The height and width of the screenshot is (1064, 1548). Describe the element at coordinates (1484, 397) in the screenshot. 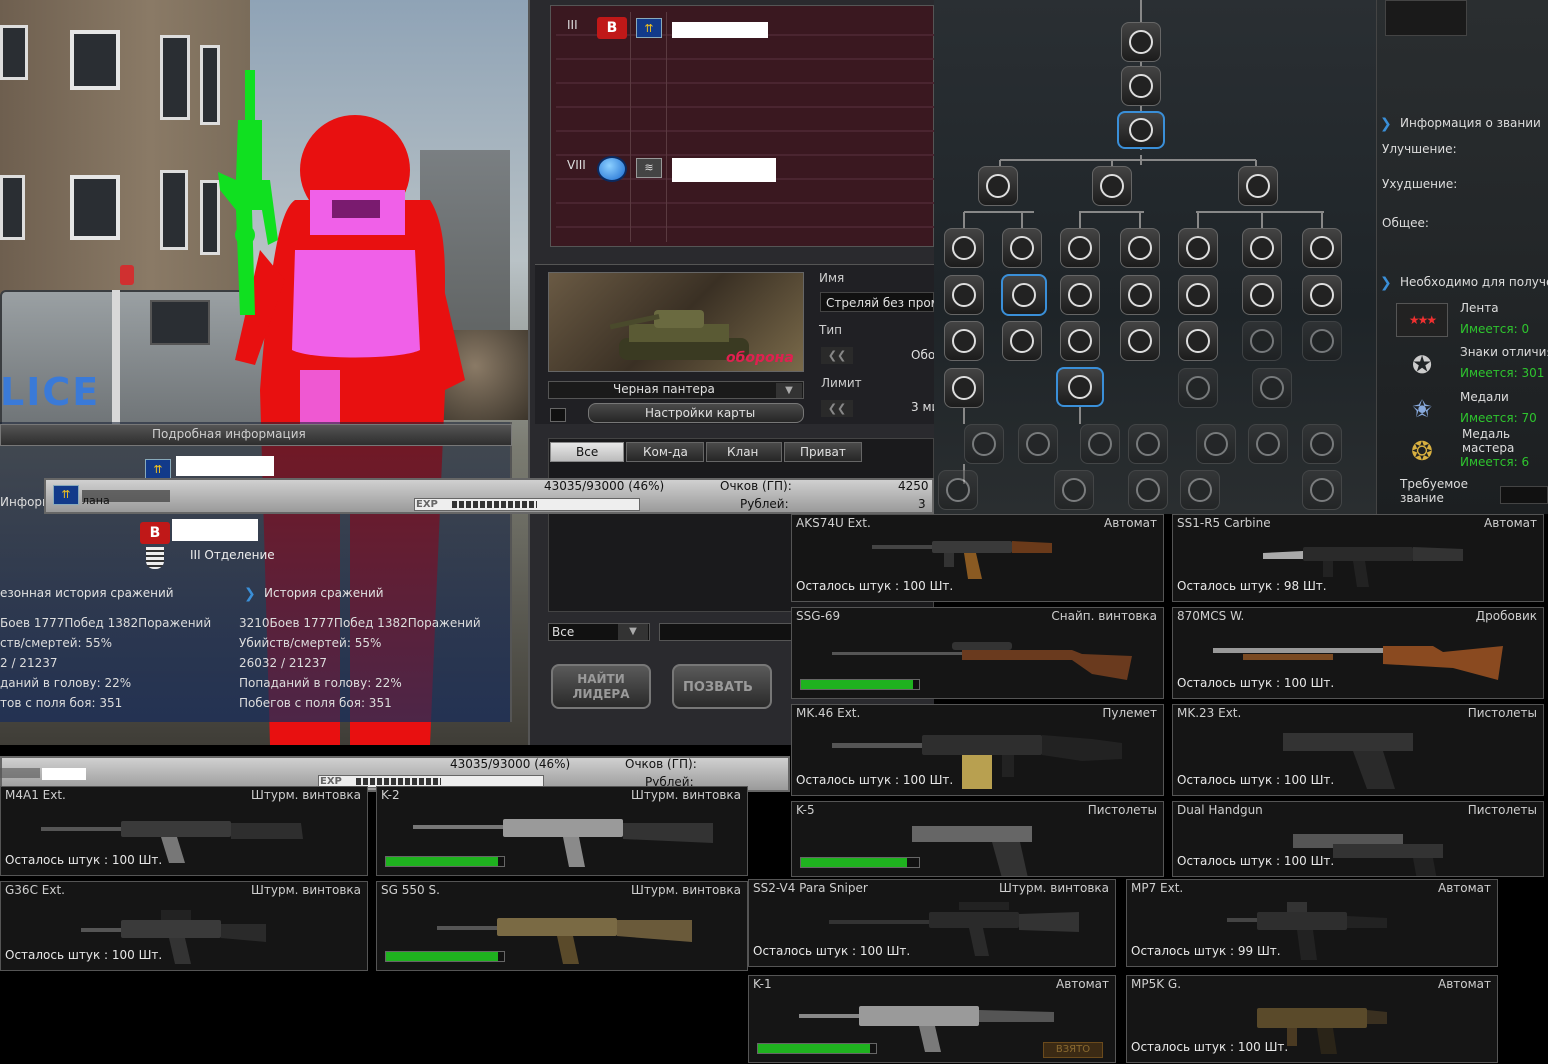

I see `req-medals-name: Медали` at that location.